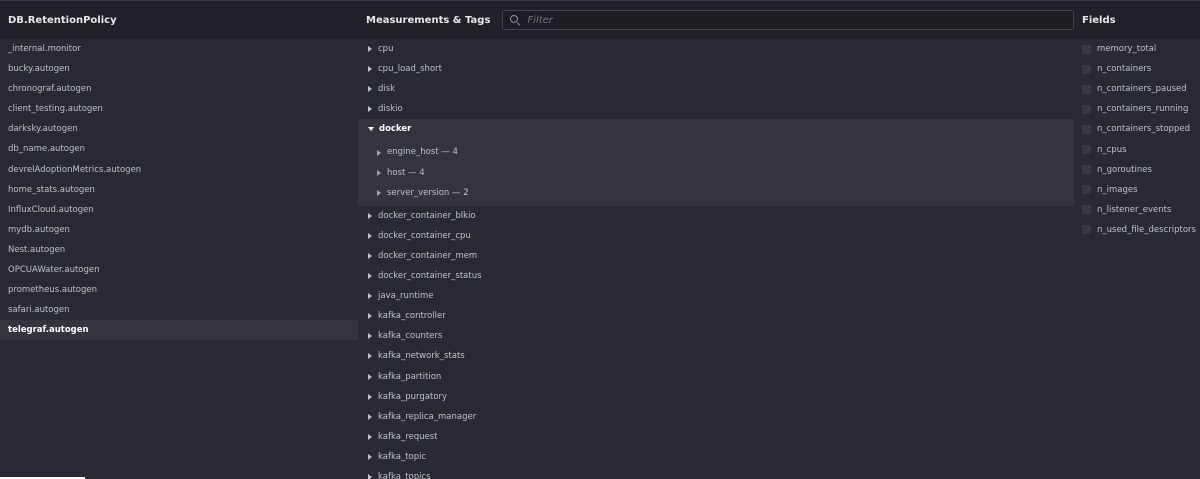  What do you see at coordinates (51, 189) in the screenshot?
I see `db-item-label: home_stats.autogen` at bounding box center [51, 189].